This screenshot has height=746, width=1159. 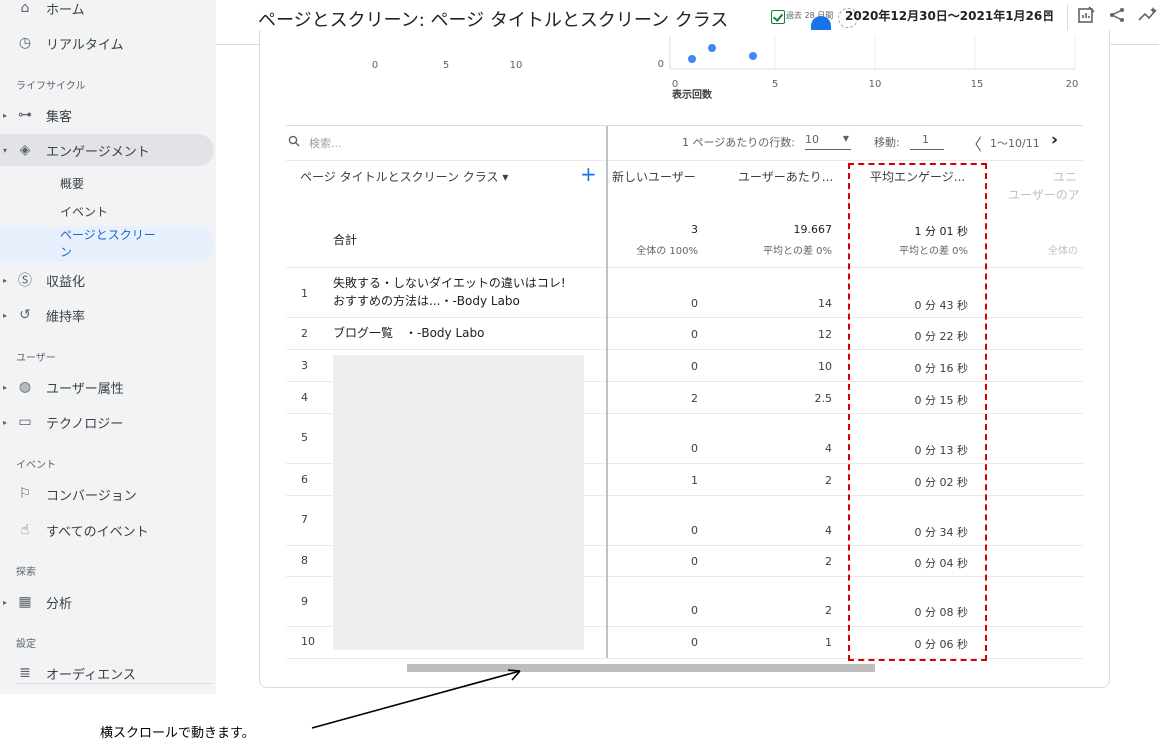 I want to click on cell-per-user: 4, so click(x=828, y=448).